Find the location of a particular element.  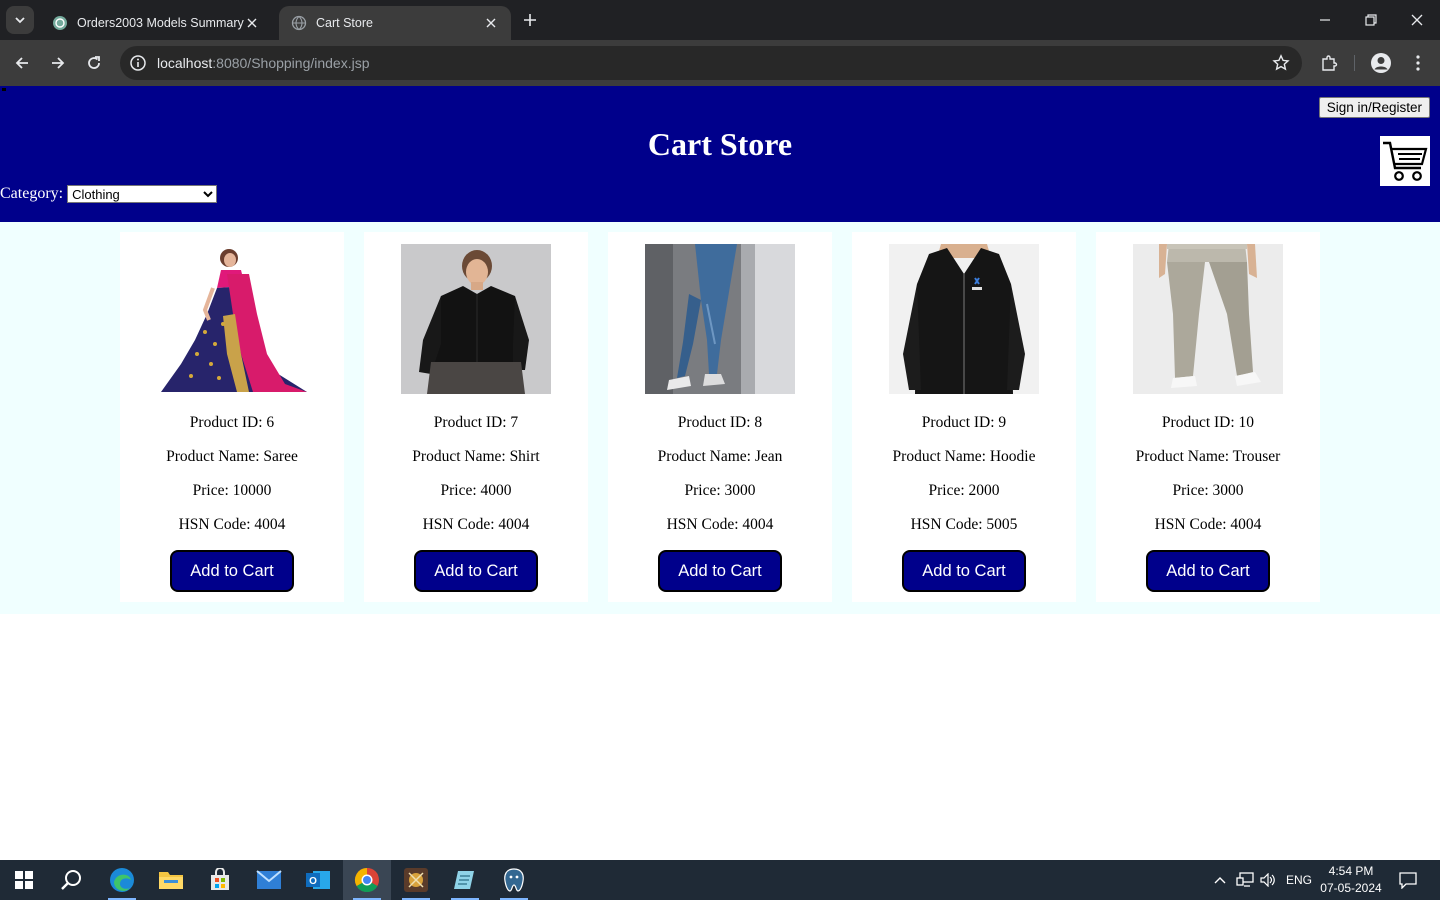

tab-search-button is located at coordinates (20, 20).